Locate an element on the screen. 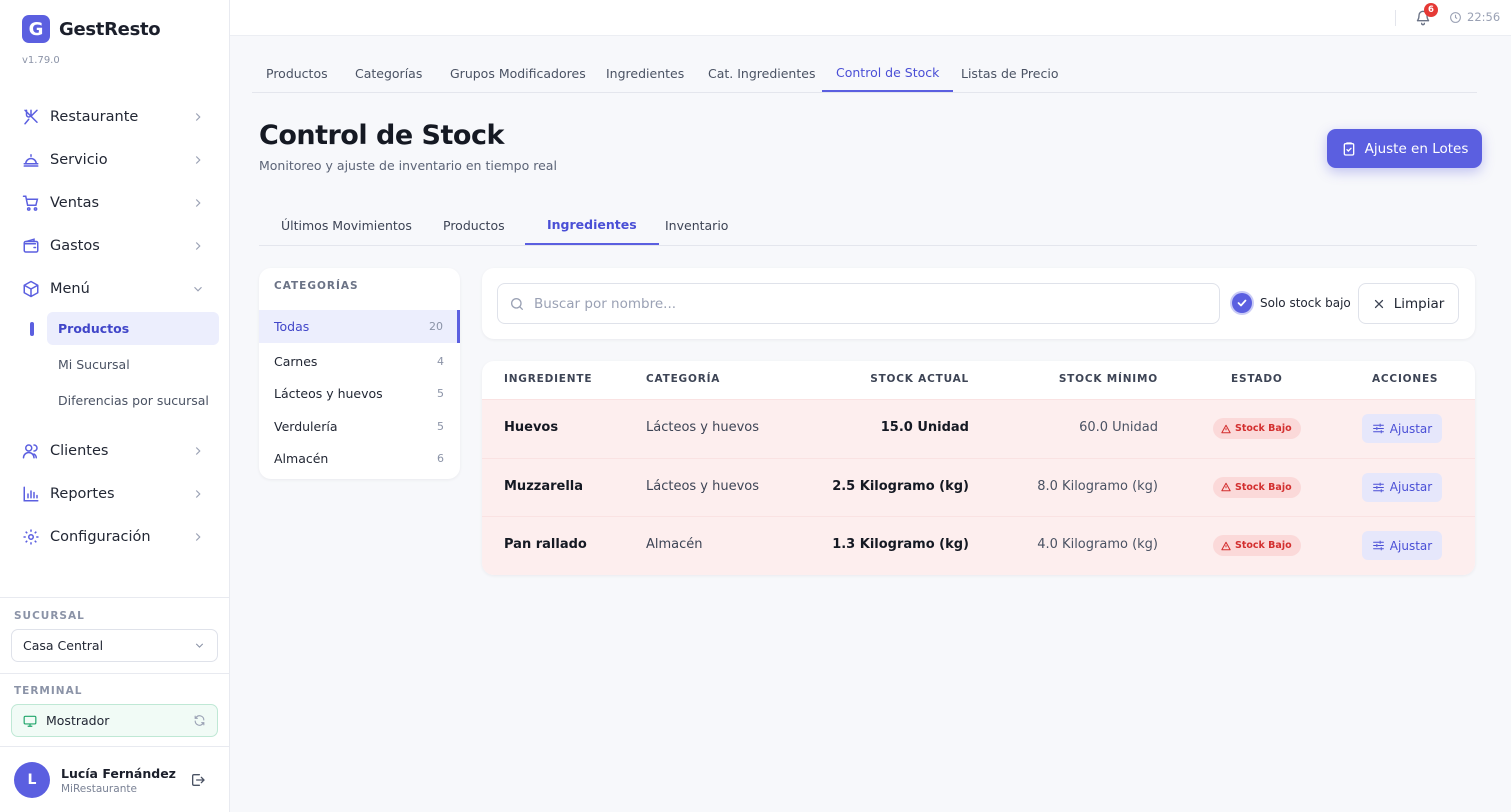 The height and width of the screenshot is (812, 1511). tab-categorias: Categorías is located at coordinates (388, 73).